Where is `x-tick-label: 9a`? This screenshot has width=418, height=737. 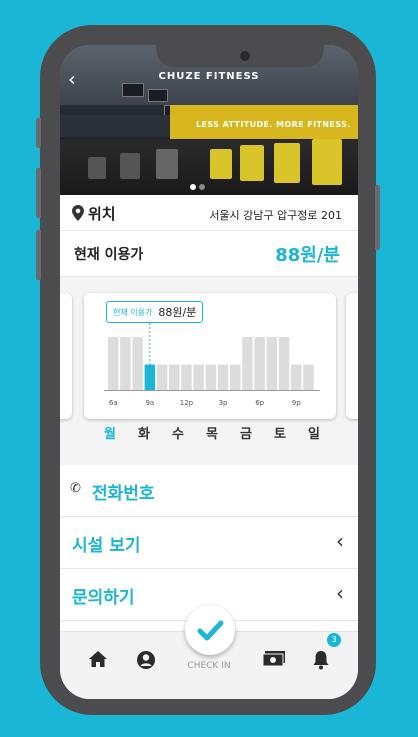
x-tick-label: 9a is located at coordinates (149, 403).